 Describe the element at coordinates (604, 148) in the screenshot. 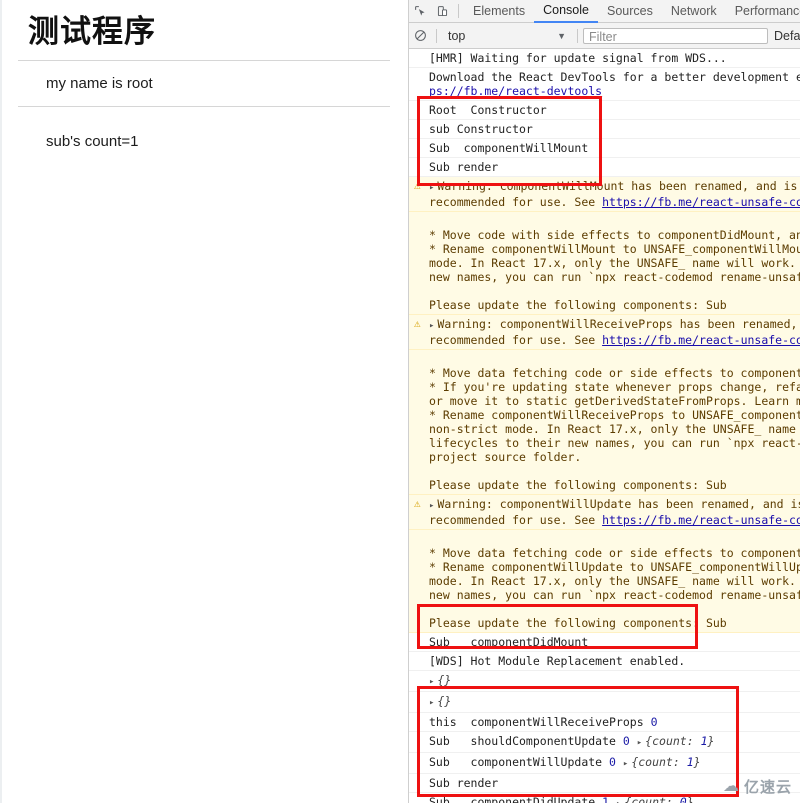

I see `console-row-log: Sub componentWillMount` at that location.